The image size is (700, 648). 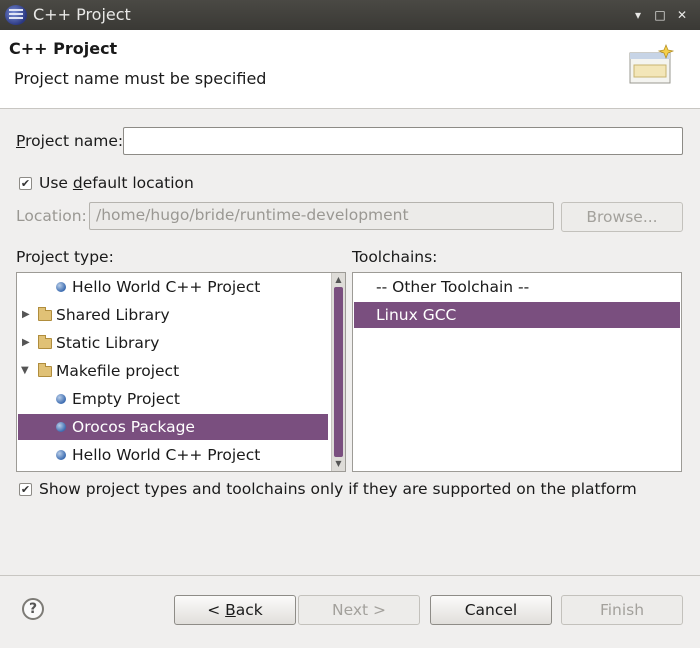 I want to click on show-supported-checkbox: ✔, so click(x=25, y=489).